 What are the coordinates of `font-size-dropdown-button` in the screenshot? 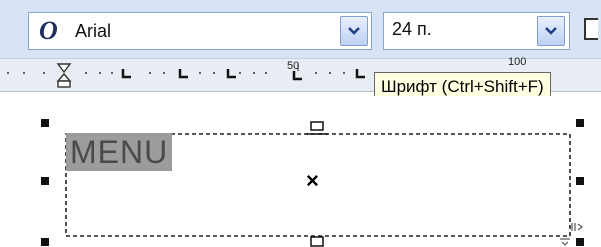 It's located at (551, 31).